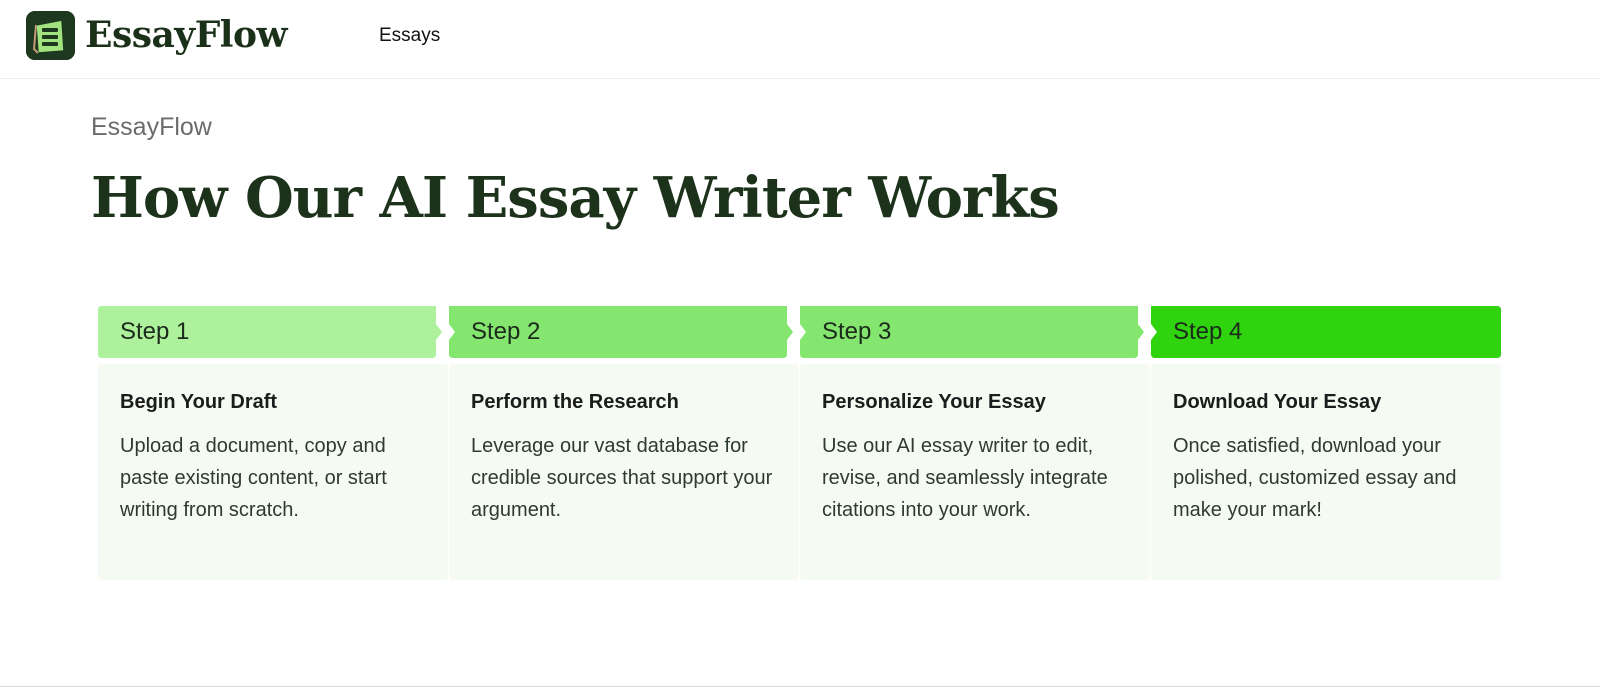  Describe the element at coordinates (575, 402) in the screenshot. I see `step-title-2: Perform the Research` at that location.